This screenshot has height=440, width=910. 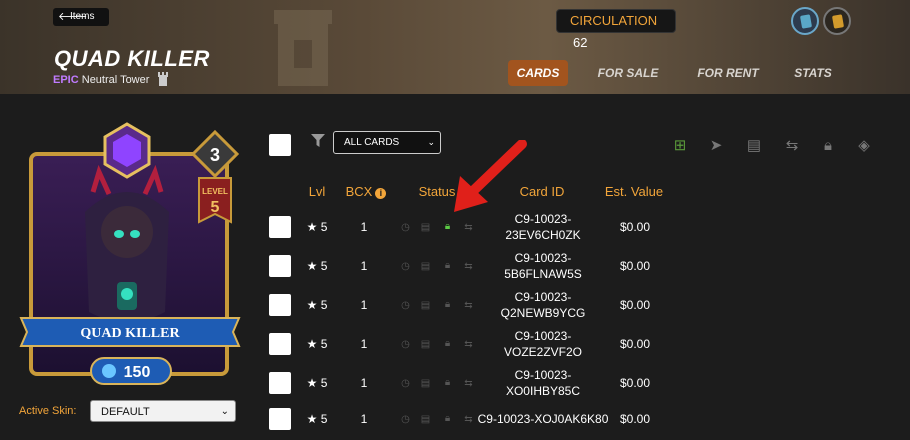 What do you see at coordinates (215, 191) in the screenshot?
I see `card-level-label: LEVEL` at bounding box center [215, 191].